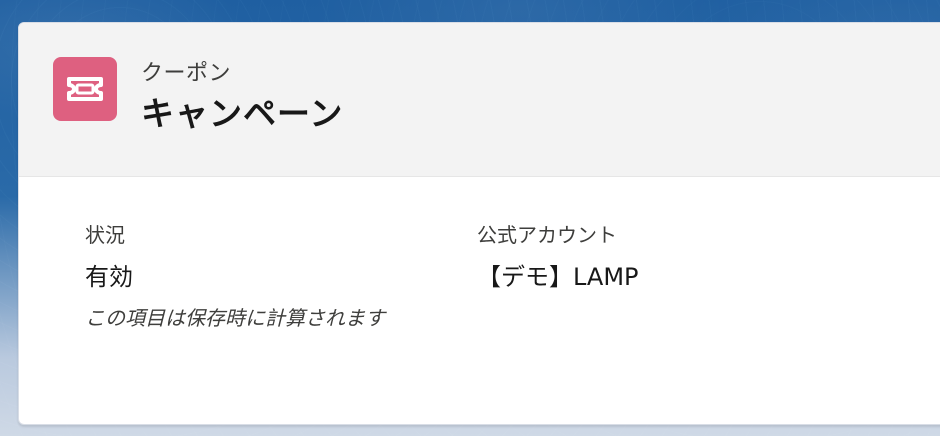  I want to click on official-account-label: 公式アカウント, so click(547, 235).